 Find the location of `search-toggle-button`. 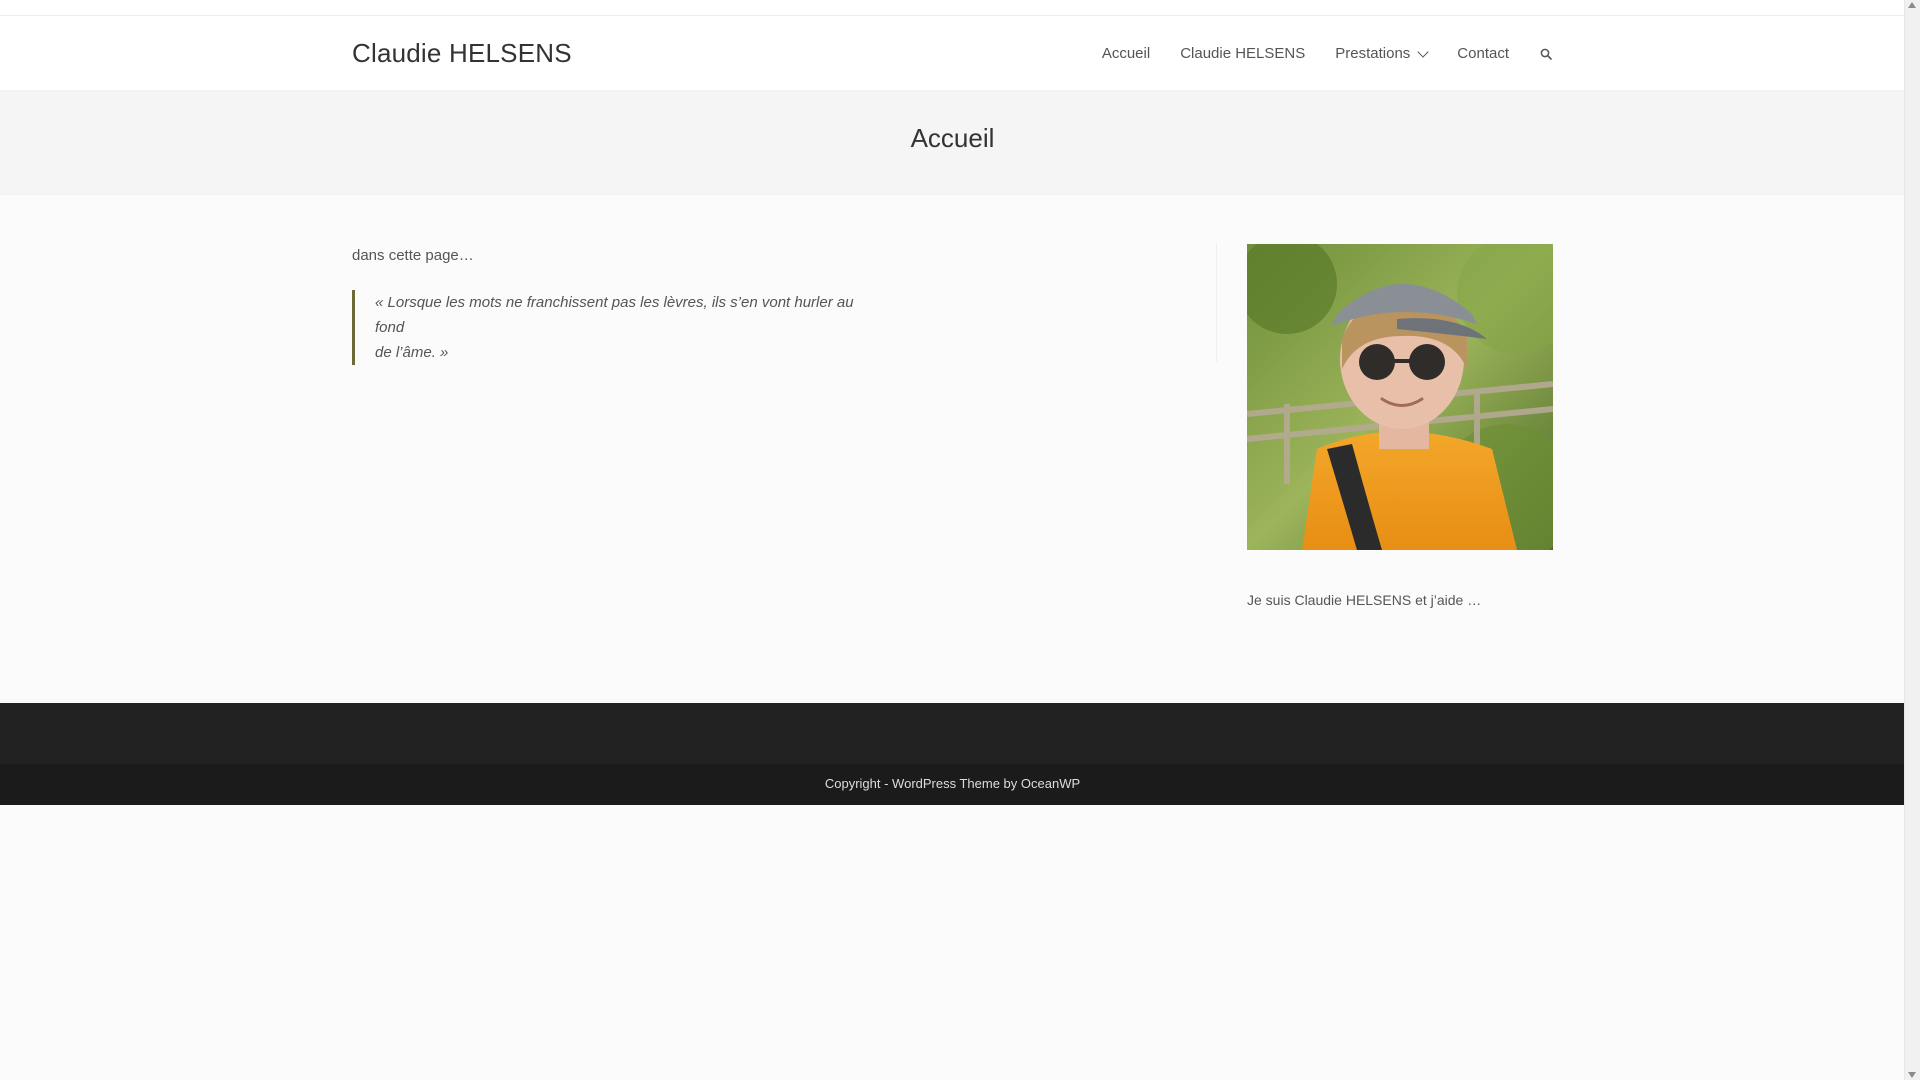

search-toggle-button is located at coordinates (1546, 54).